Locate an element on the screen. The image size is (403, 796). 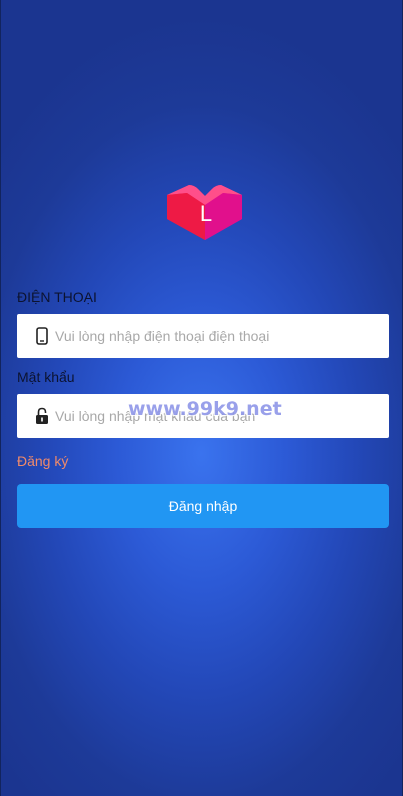
login-button: Đăng nhập is located at coordinates (203, 506).